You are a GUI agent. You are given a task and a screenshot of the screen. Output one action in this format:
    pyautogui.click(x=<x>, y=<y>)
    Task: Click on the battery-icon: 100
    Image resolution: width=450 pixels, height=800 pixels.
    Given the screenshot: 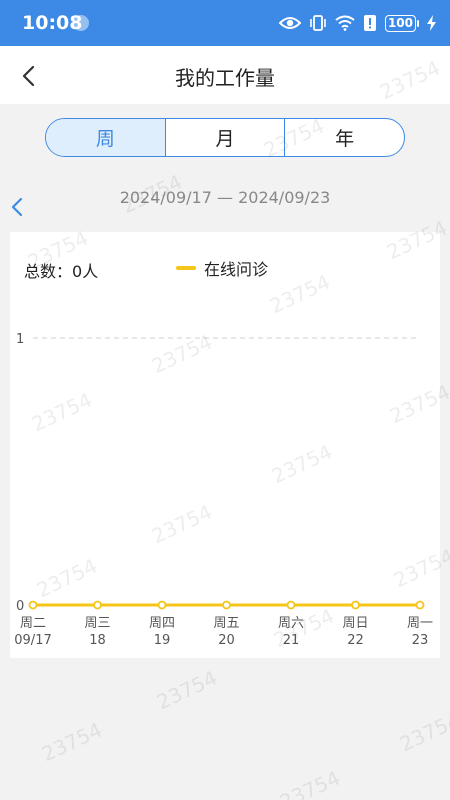 What is the action you would take?
    pyautogui.click(x=401, y=23)
    